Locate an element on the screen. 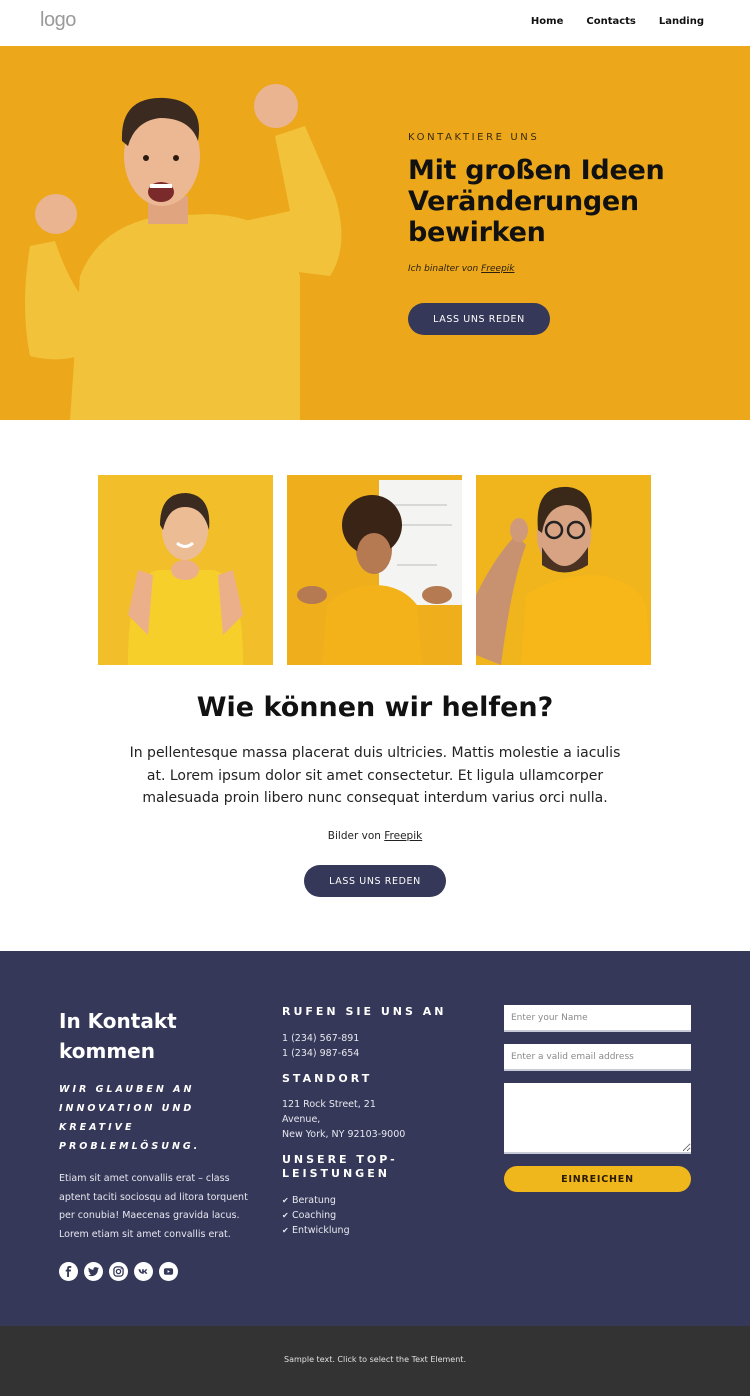  contact-form: EINREICHEN is located at coordinates (597, 1098).